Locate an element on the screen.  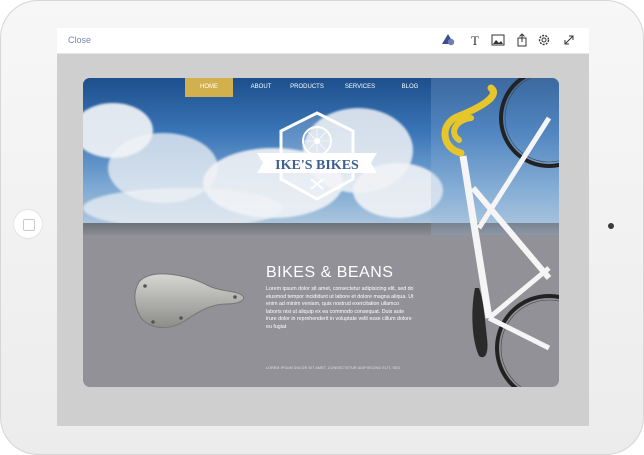
image-icon is located at coordinates (498, 40).